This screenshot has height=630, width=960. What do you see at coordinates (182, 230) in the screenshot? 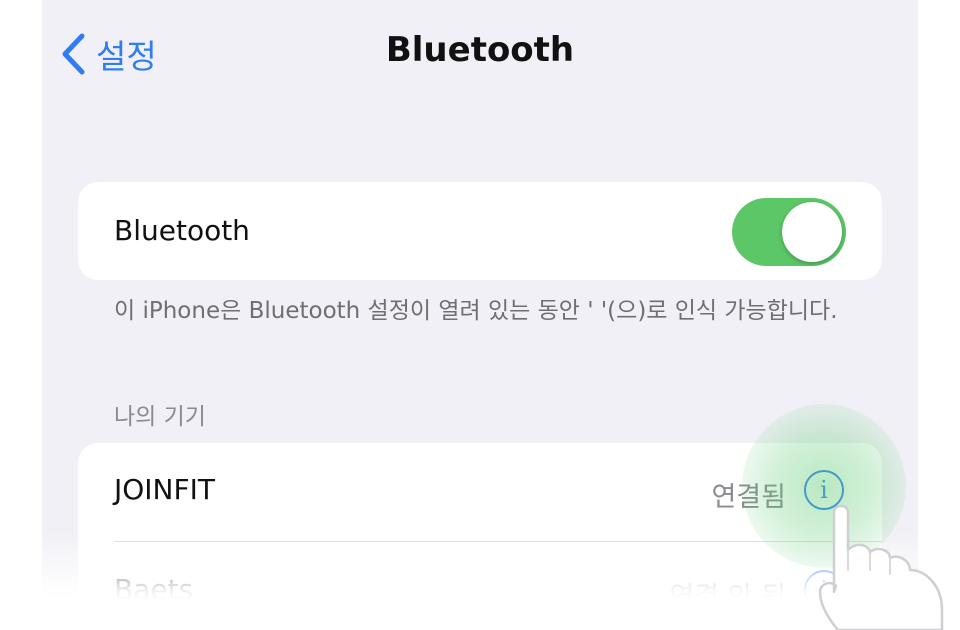
I see `bluetooth-label: Bluetooth` at bounding box center [182, 230].